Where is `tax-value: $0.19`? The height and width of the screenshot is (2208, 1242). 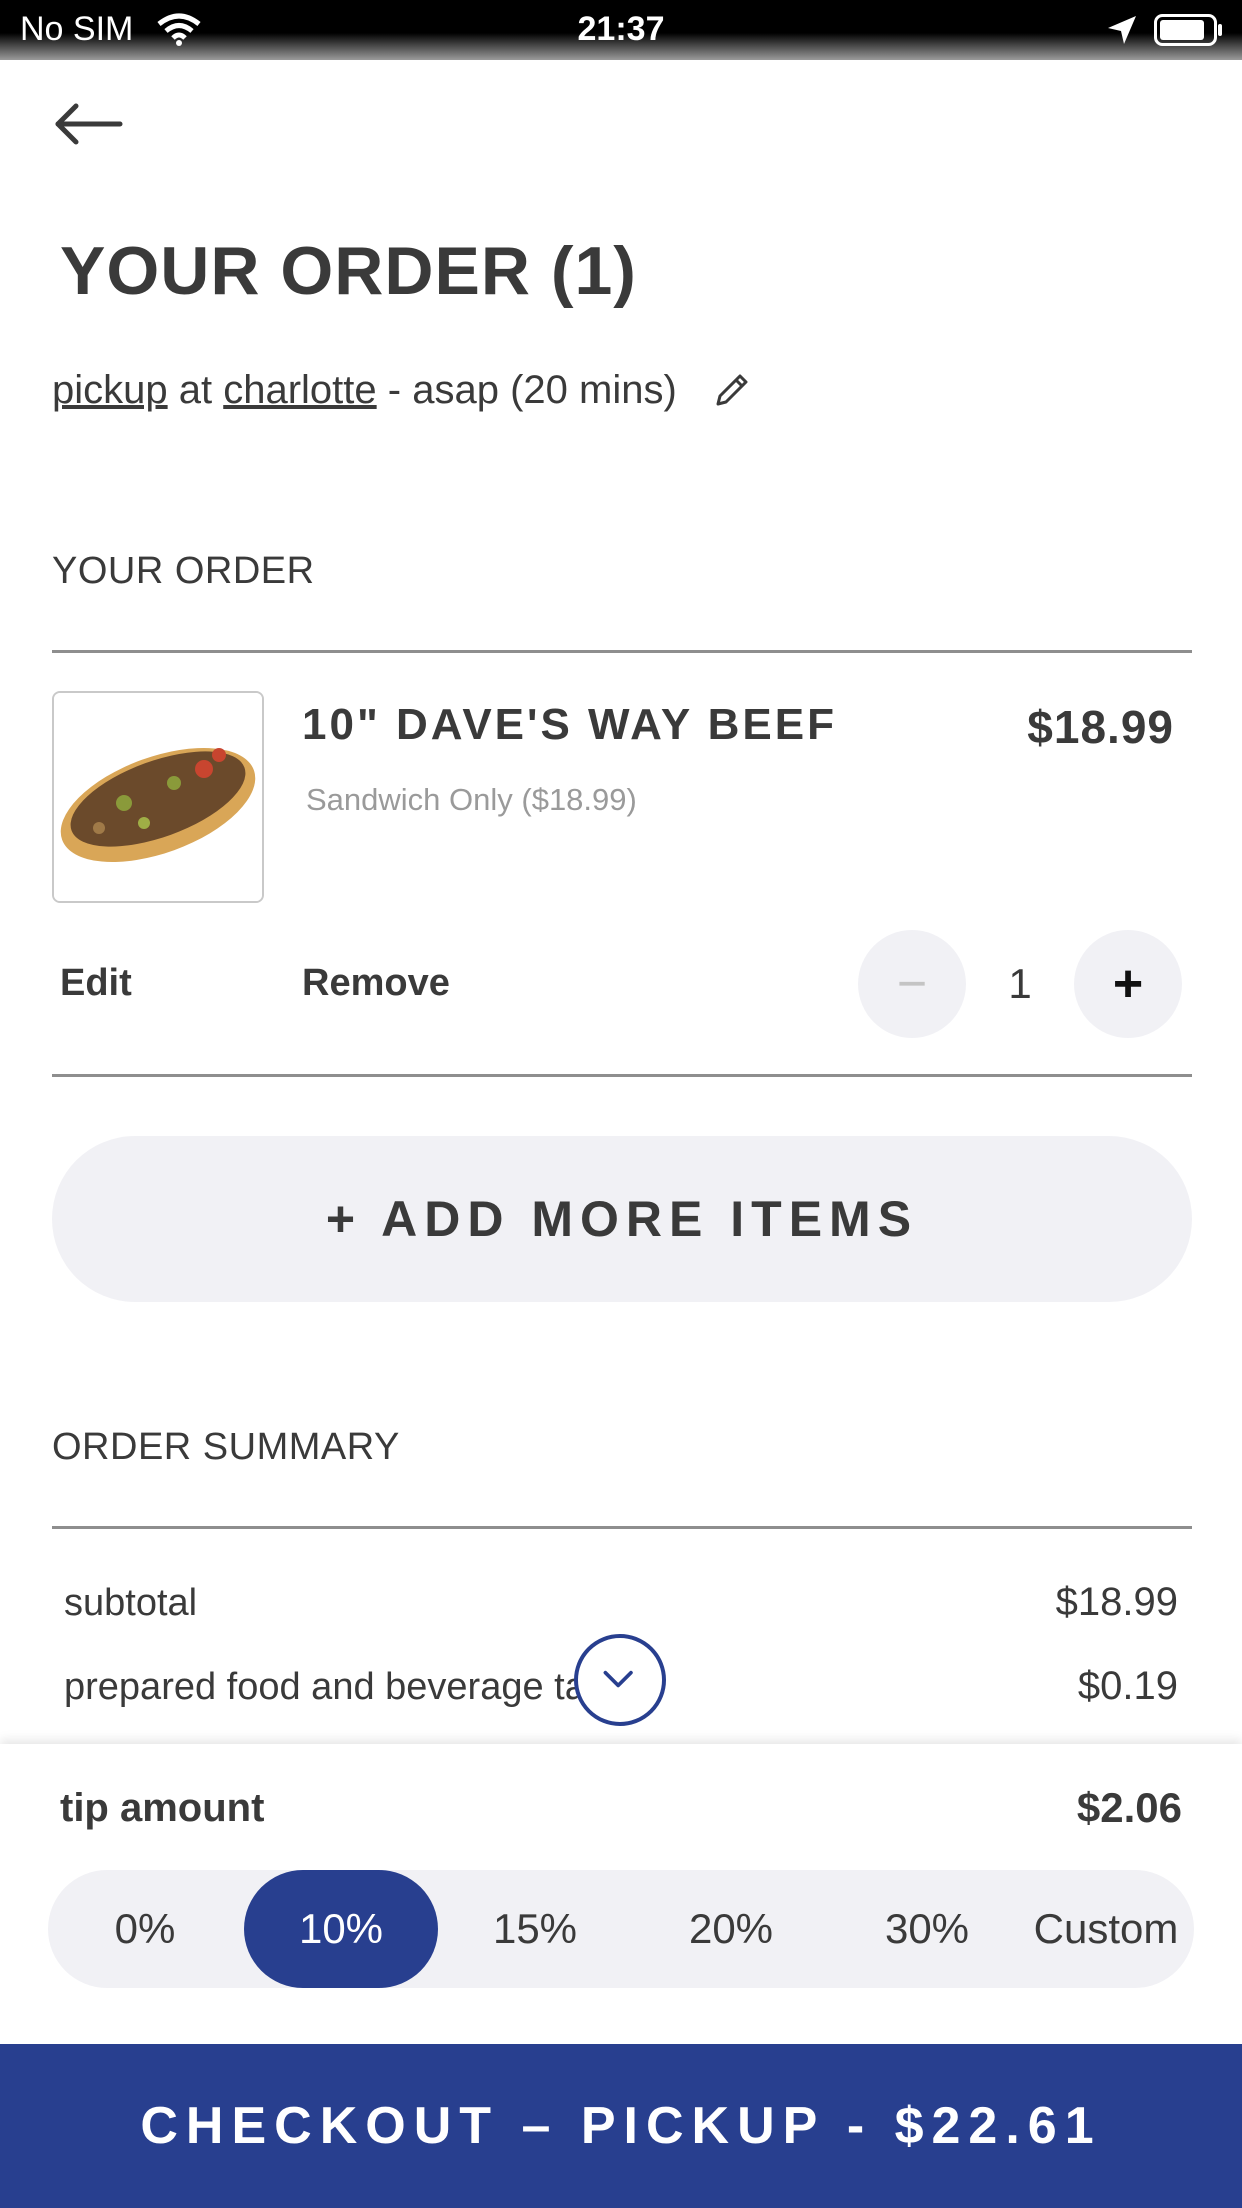
tax-value: $0.19 is located at coordinates (1127, 1686).